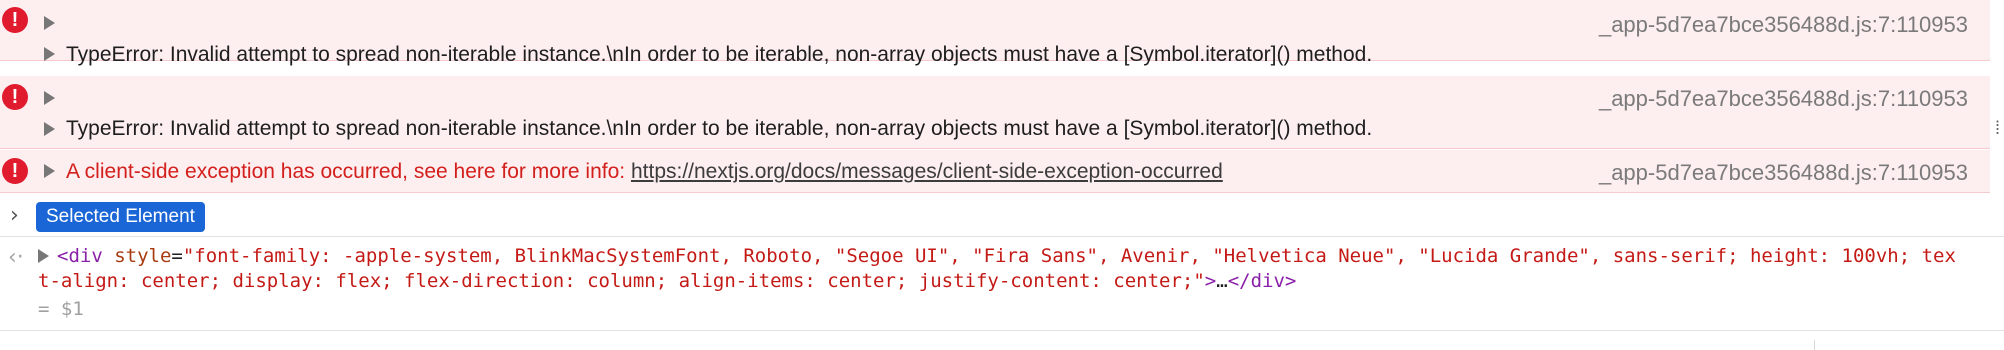 This screenshot has height=350, width=2004. Describe the element at coordinates (80, 256) in the screenshot. I see `tag-open: <div` at that location.